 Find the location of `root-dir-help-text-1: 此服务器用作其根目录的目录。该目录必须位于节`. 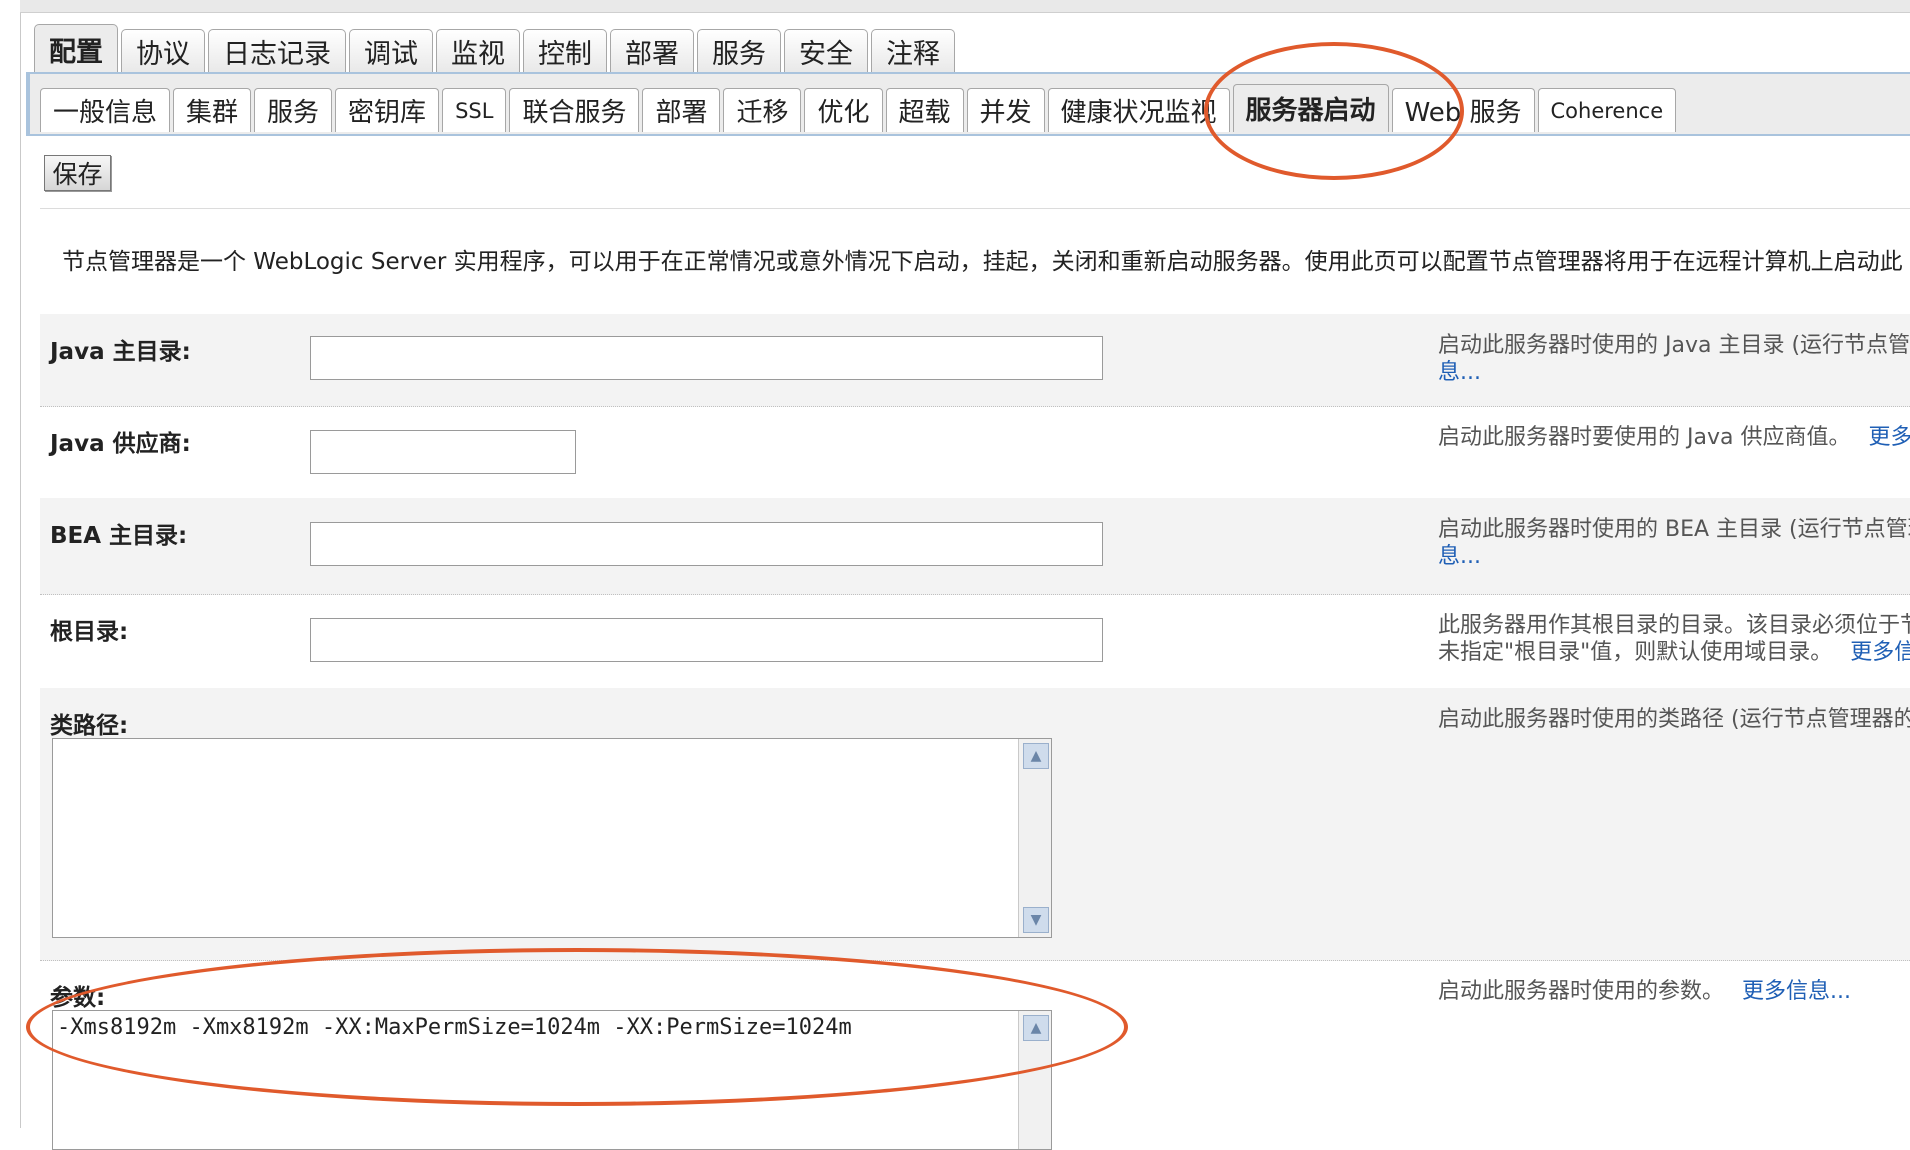

root-dir-help-text-1: 此服务器用作其根目录的目录。该目录必须位于节 is located at coordinates (1674, 625).